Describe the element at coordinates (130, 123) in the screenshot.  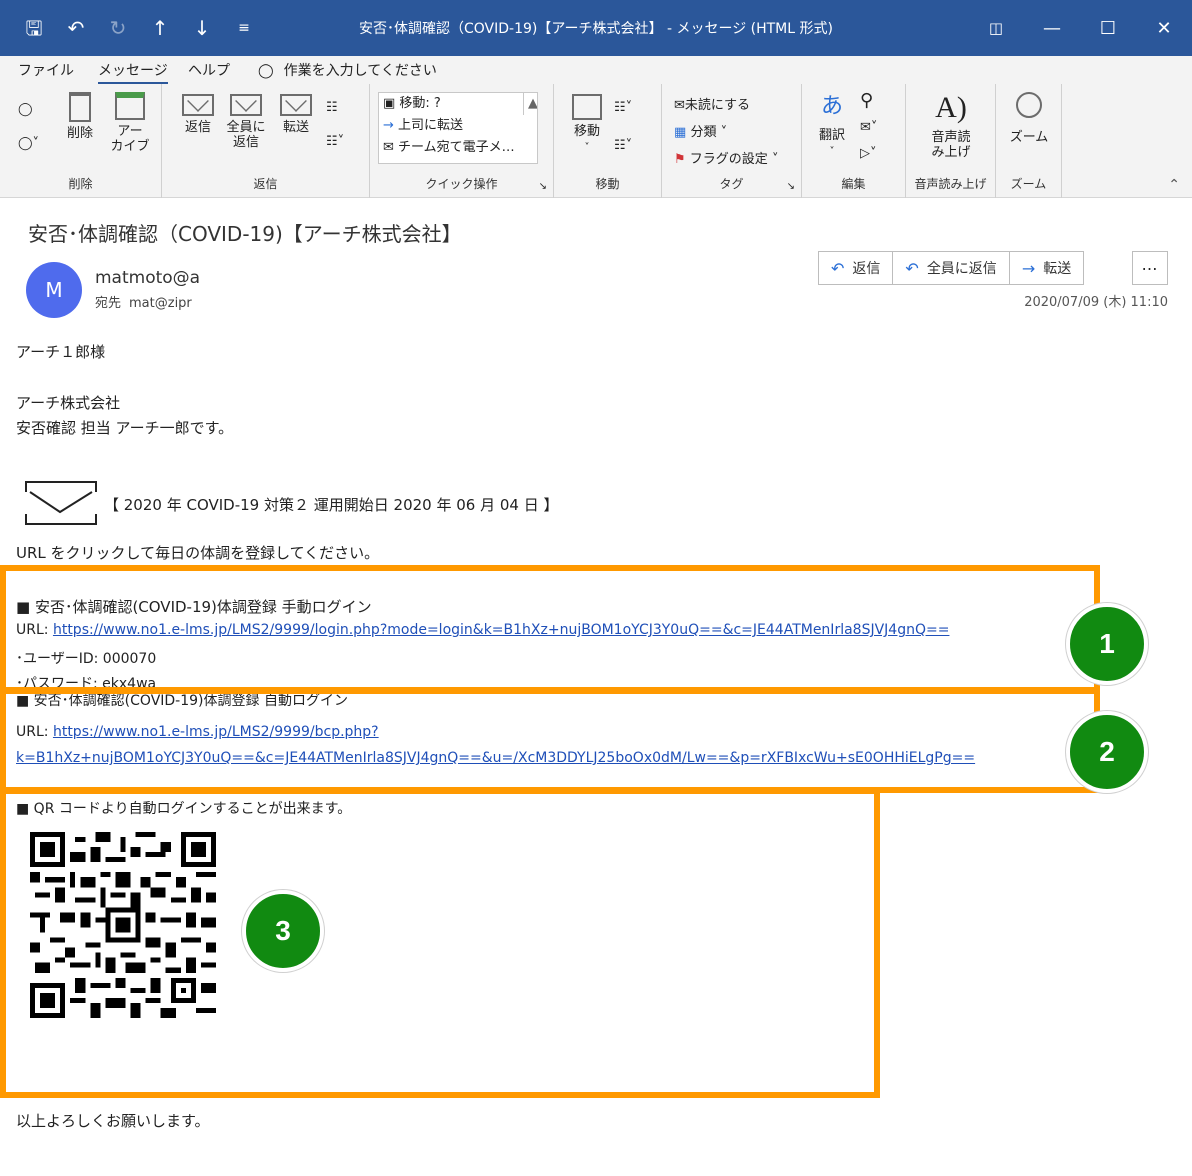
I see `archive-button: アー カイブ` at that location.